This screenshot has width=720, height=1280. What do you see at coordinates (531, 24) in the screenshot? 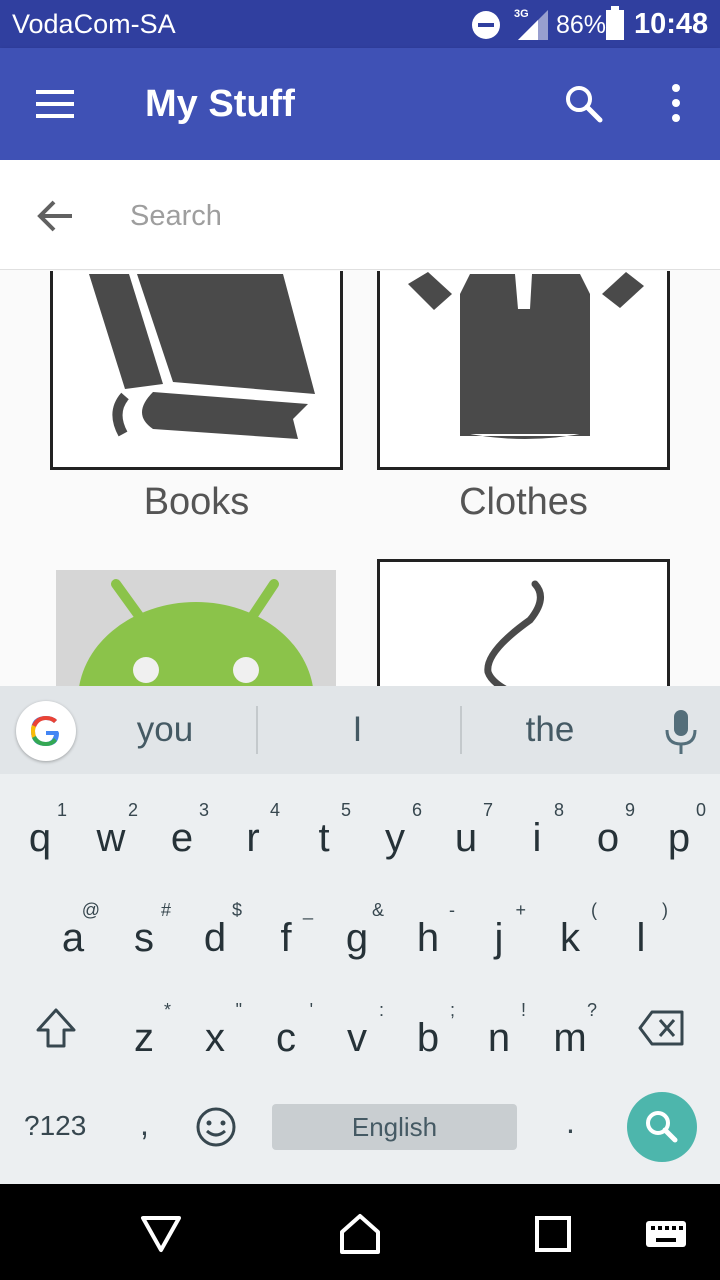
I see `signal-3g-icon: 3G` at bounding box center [531, 24].